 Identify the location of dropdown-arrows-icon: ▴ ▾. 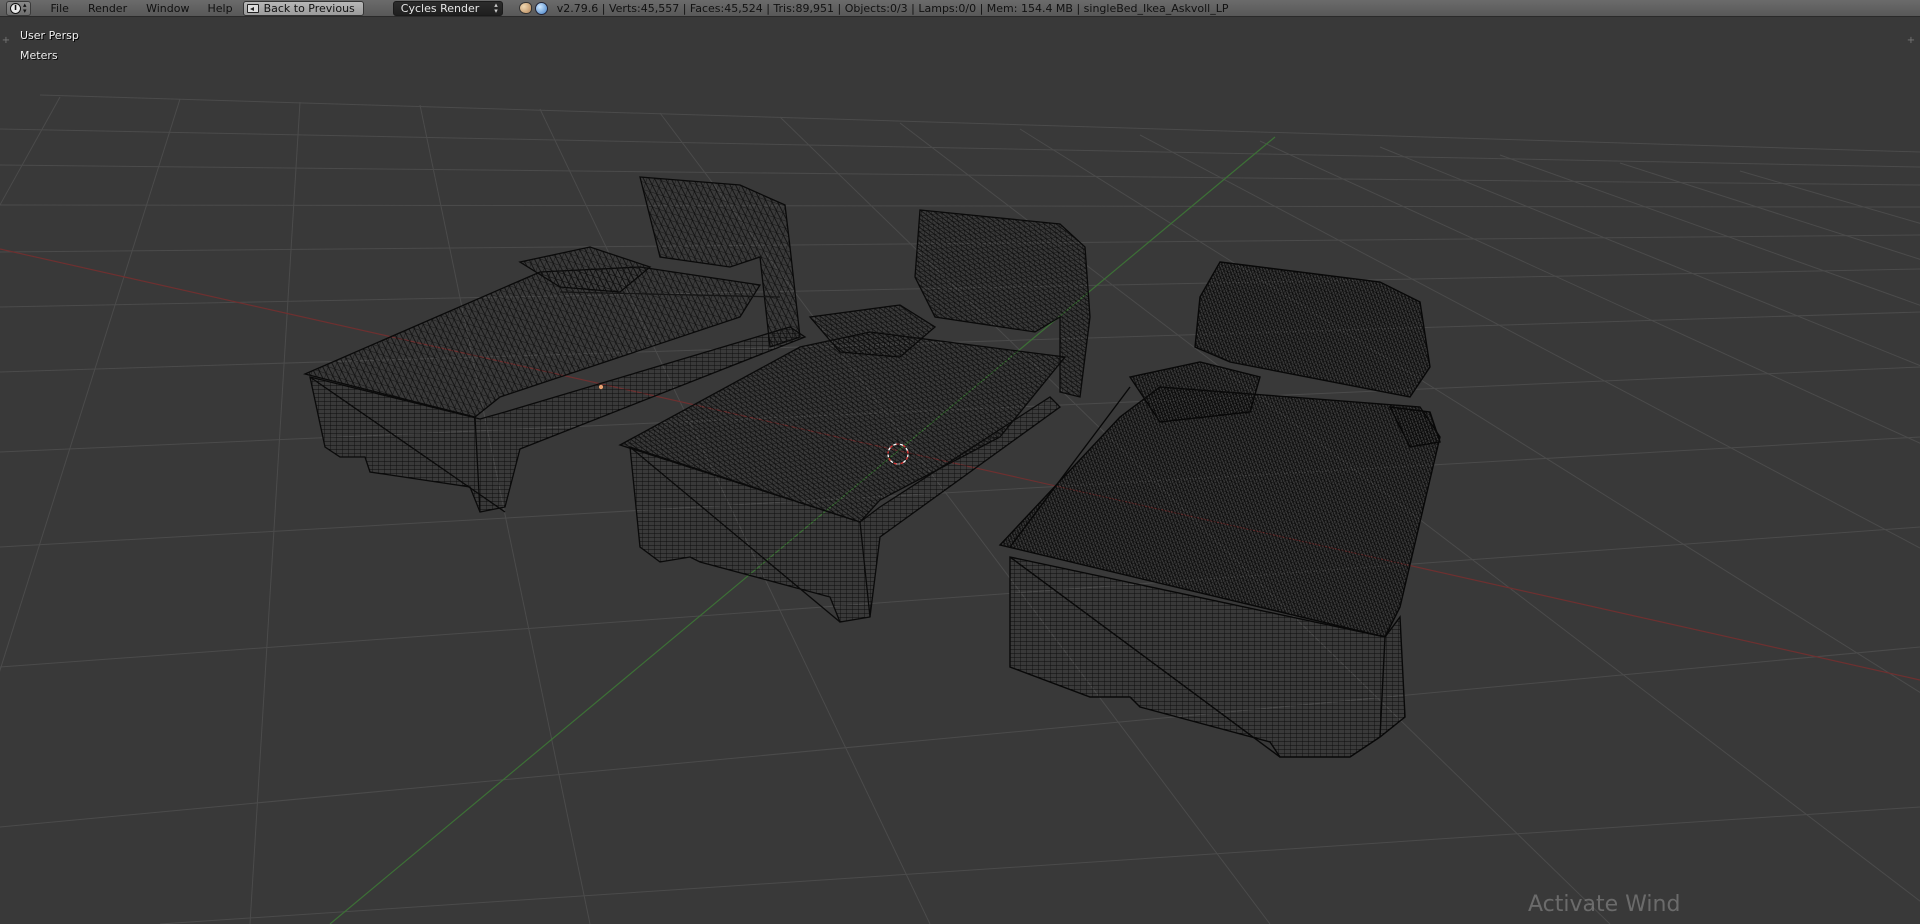
(496, 8).